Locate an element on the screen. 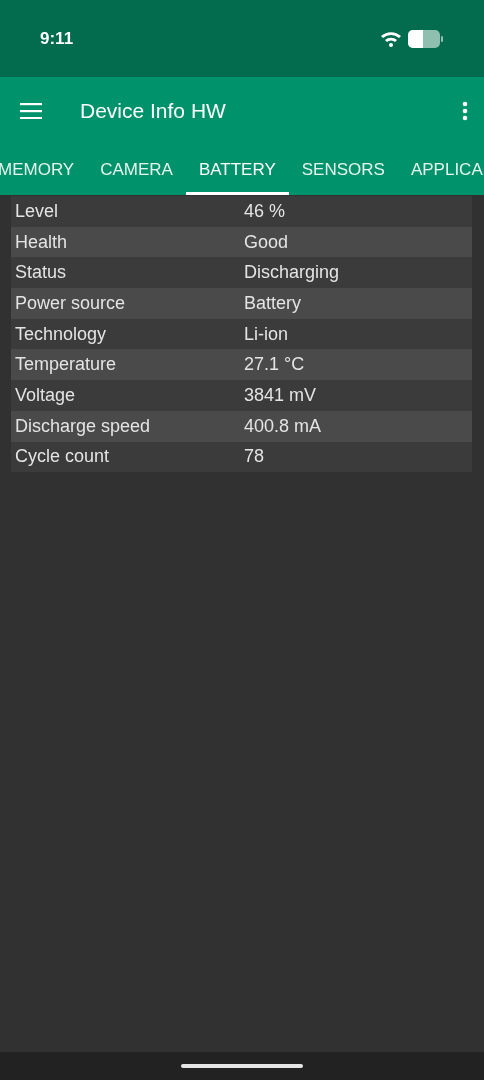 Image resolution: width=484 pixels, height=1080 pixels. wifi-icon is located at coordinates (391, 38).